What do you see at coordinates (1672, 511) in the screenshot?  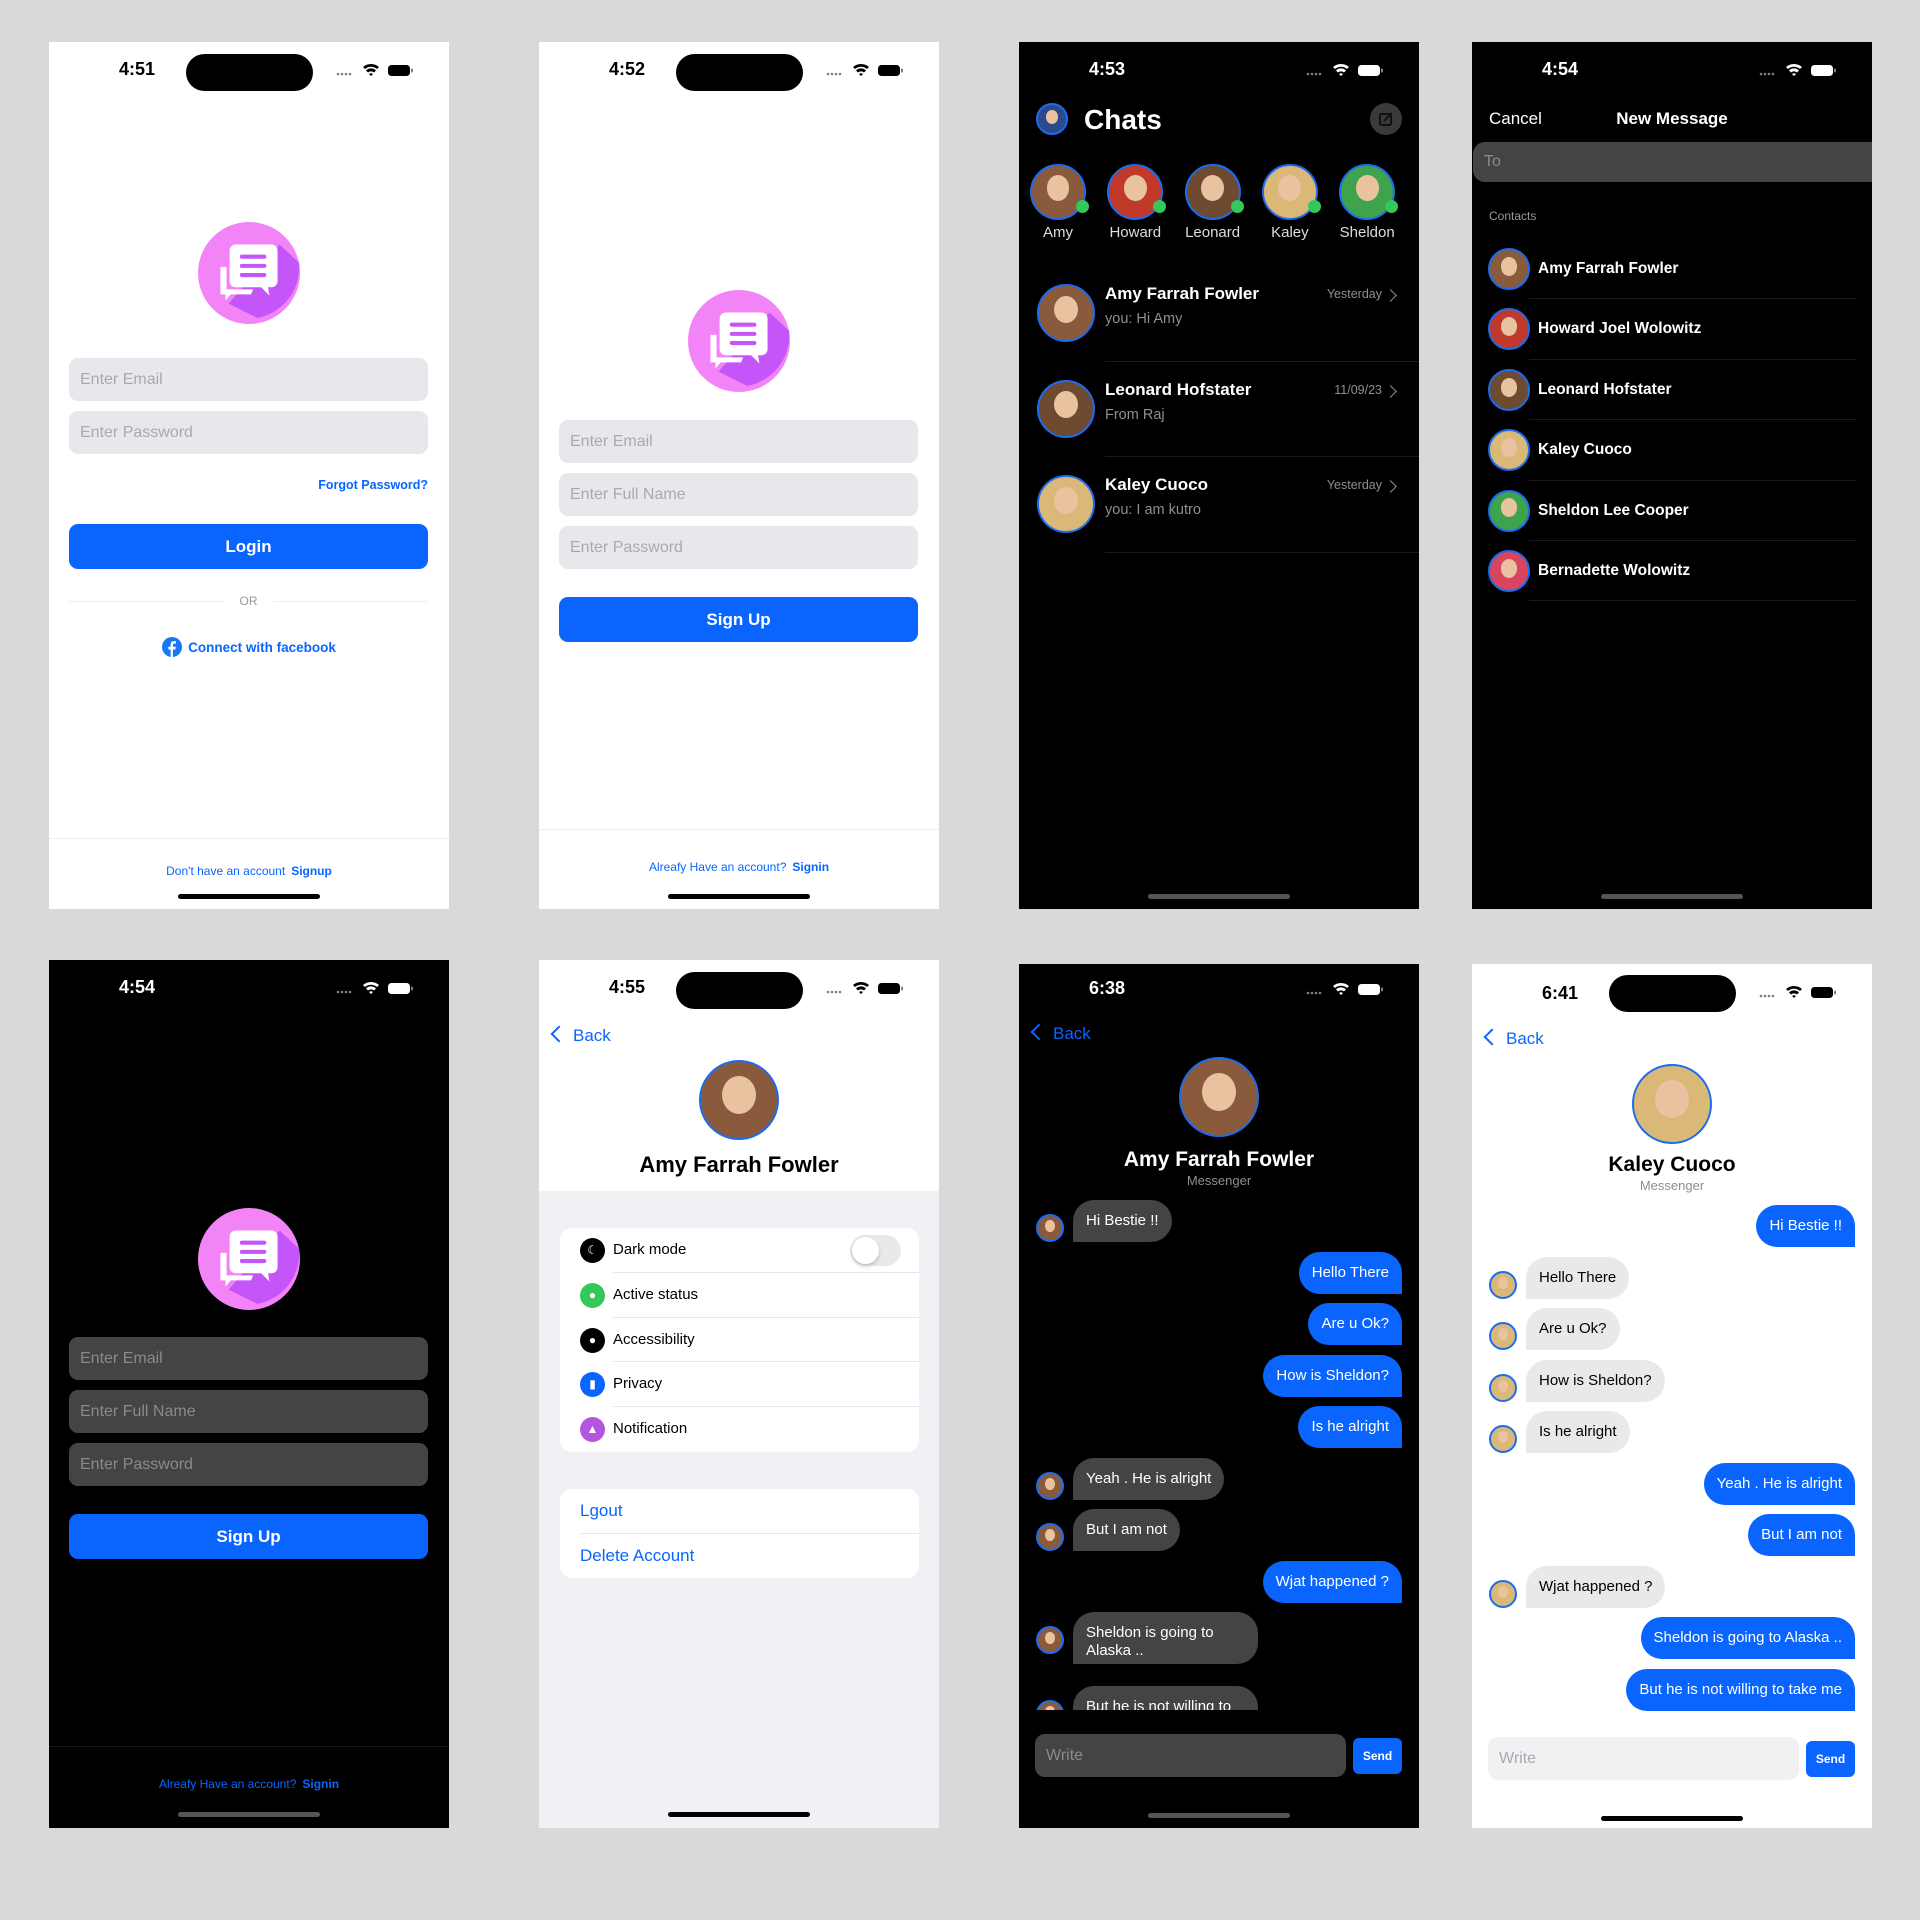 I see `contact-row: Sheldon Lee Cooper` at bounding box center [1672, 511].